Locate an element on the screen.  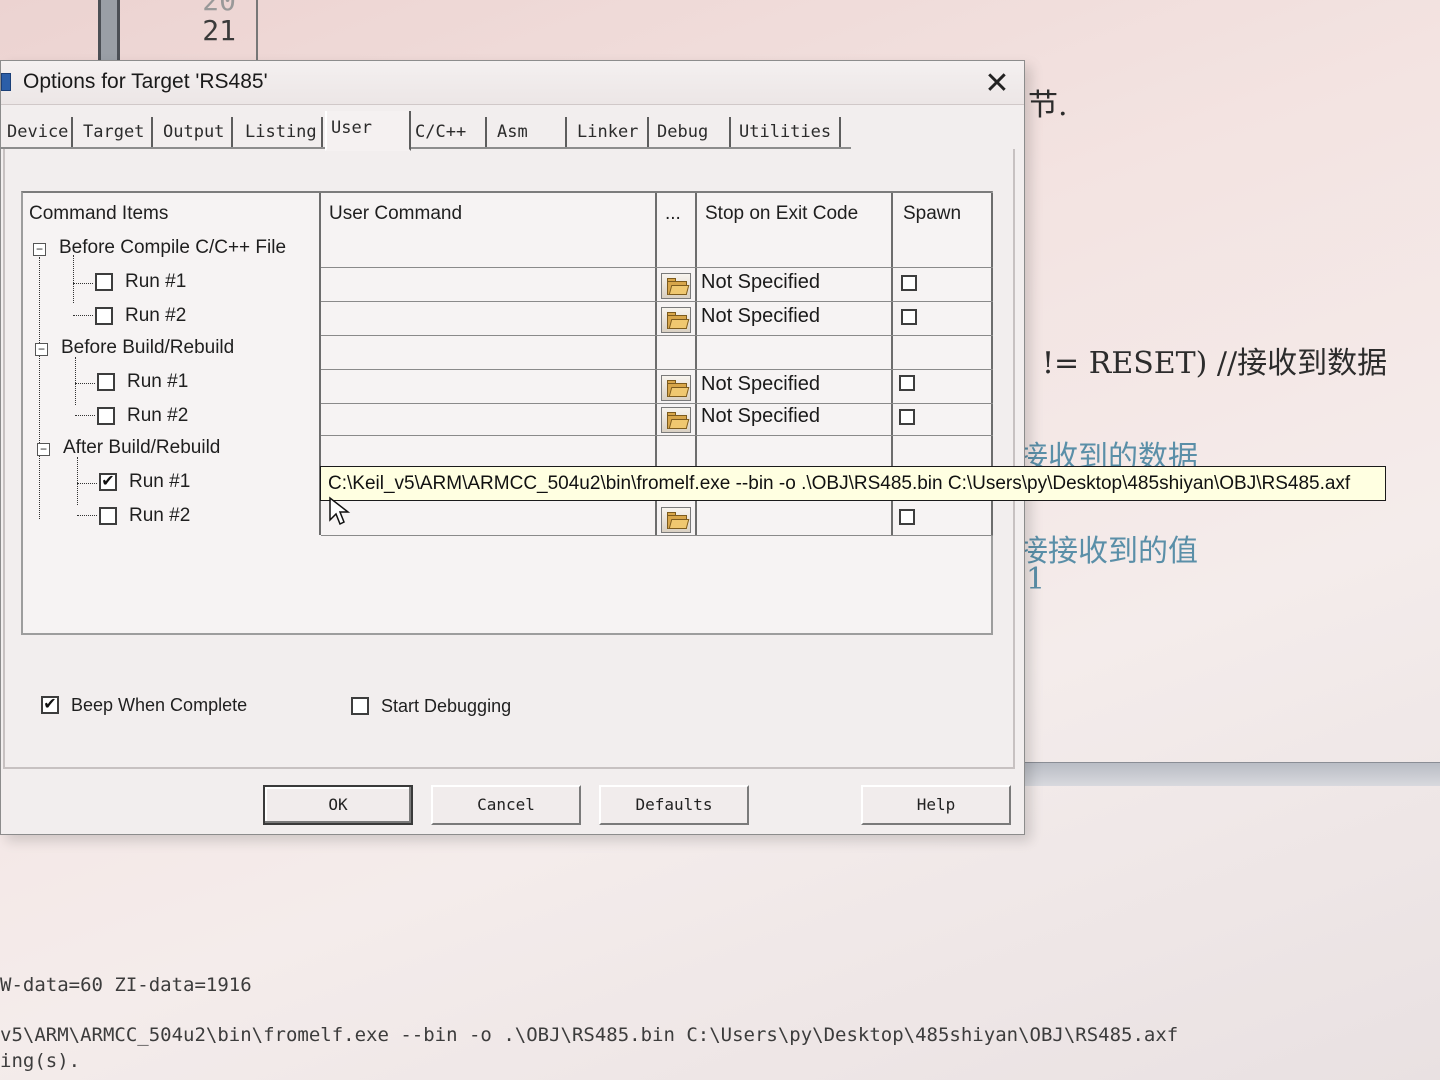
code-line: != RESET) //接收到数据 is located at coordinates (1214, 360).